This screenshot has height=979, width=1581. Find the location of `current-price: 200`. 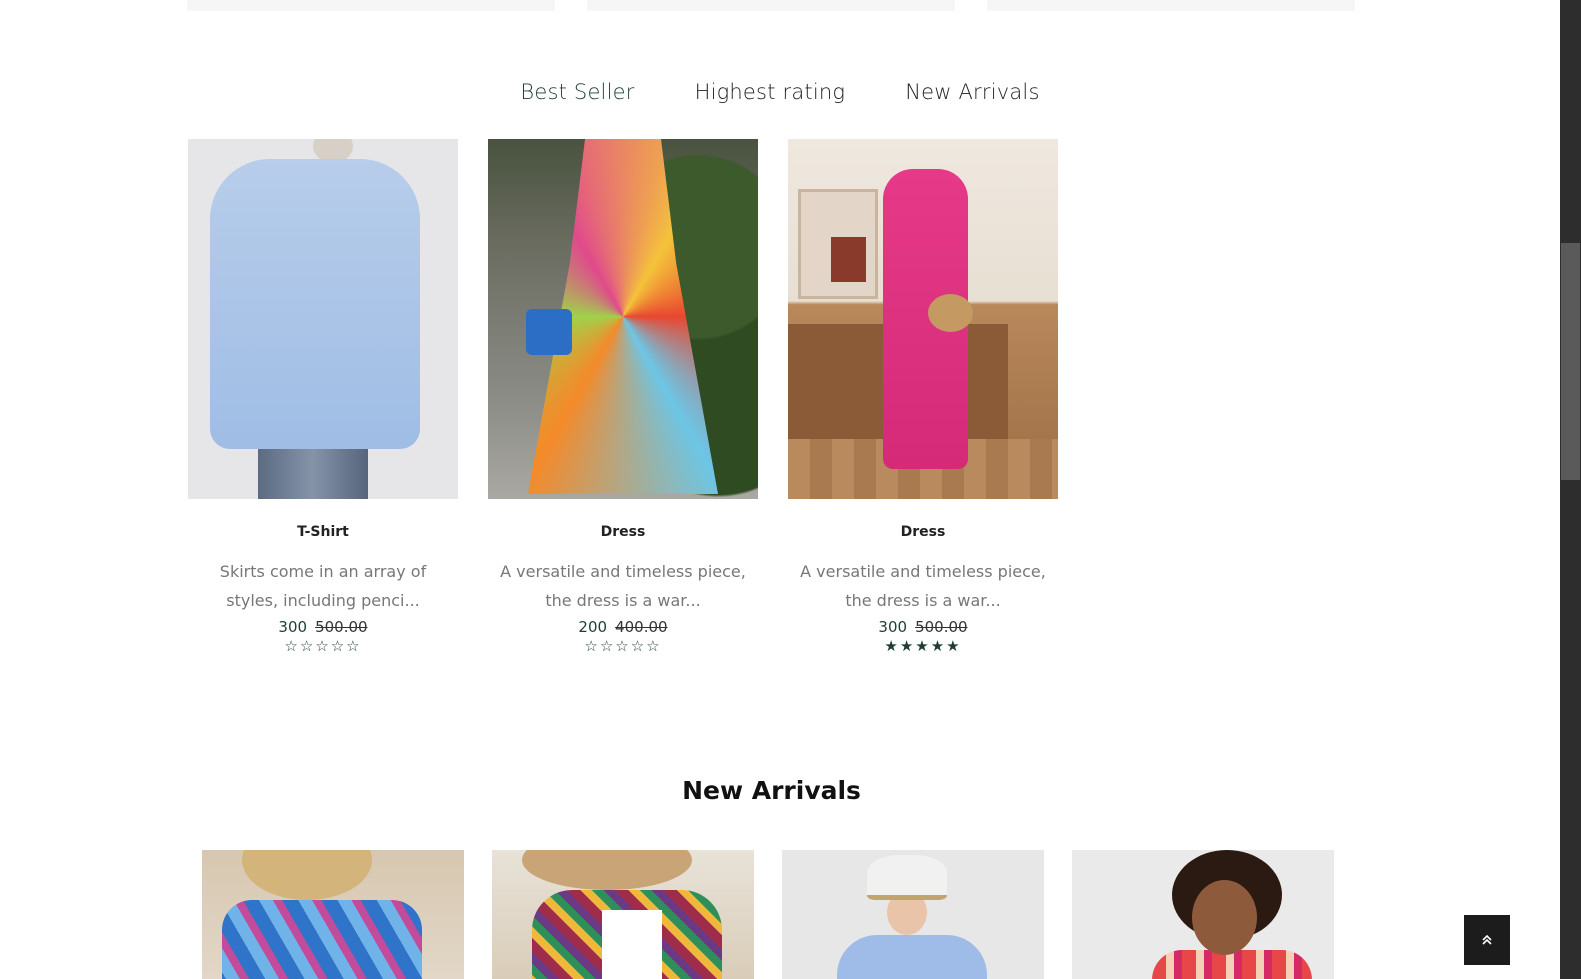

current-price: 200 is located at coordinates (593, 627).